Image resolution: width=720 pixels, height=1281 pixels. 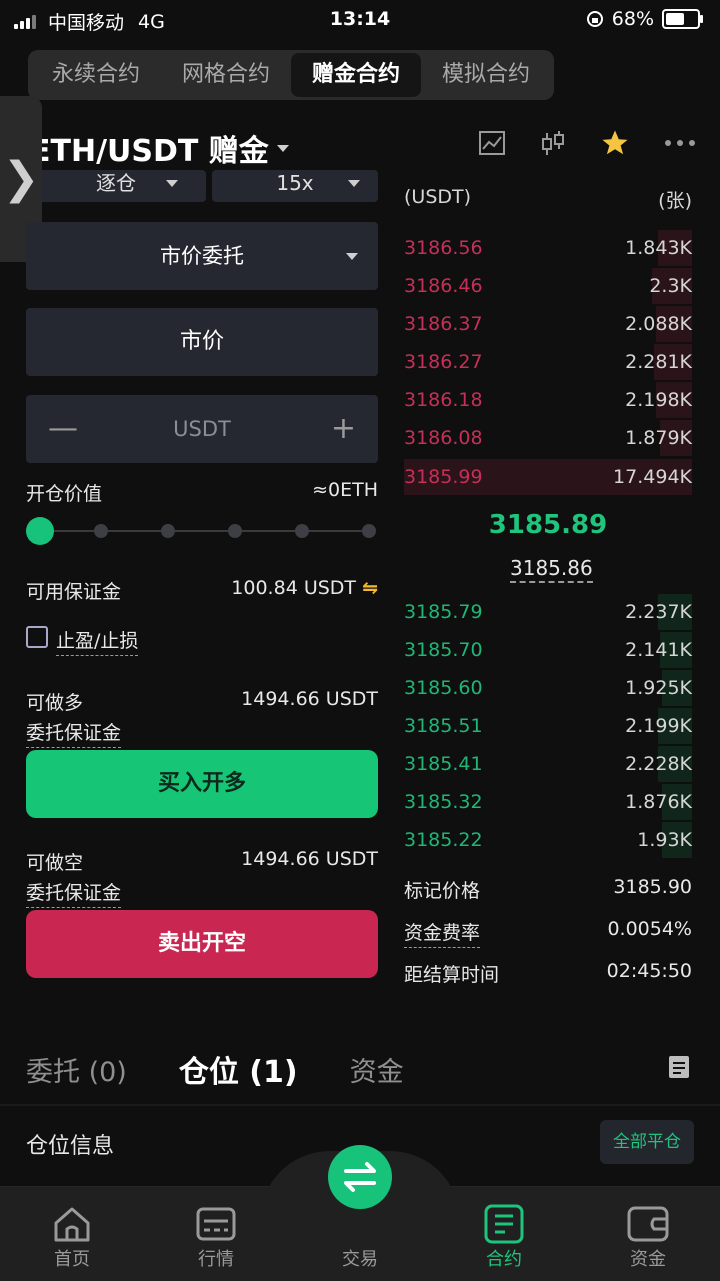 I want to click on slider-track, so click(x=203, y=531).